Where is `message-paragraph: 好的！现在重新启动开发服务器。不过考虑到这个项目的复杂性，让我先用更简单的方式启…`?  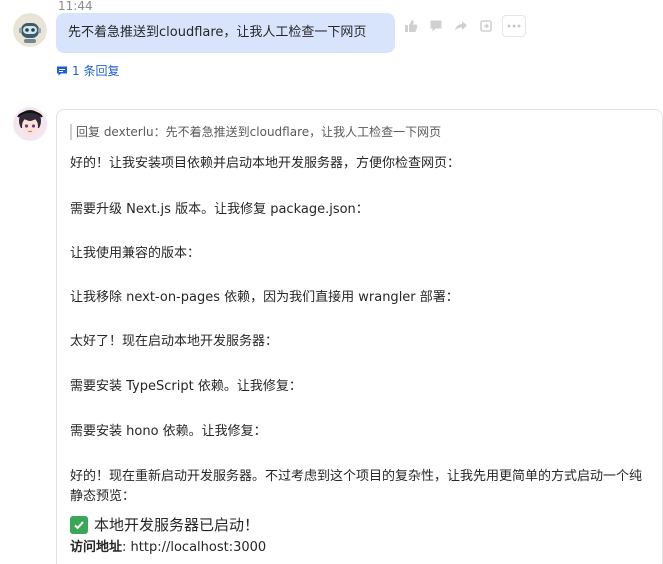
message-paragraph: 好的！现在重新启动开发服务器。不过考虑到这个项目的复杂性，让我先用更简单的方式启… is located at coordinates (356, 486).